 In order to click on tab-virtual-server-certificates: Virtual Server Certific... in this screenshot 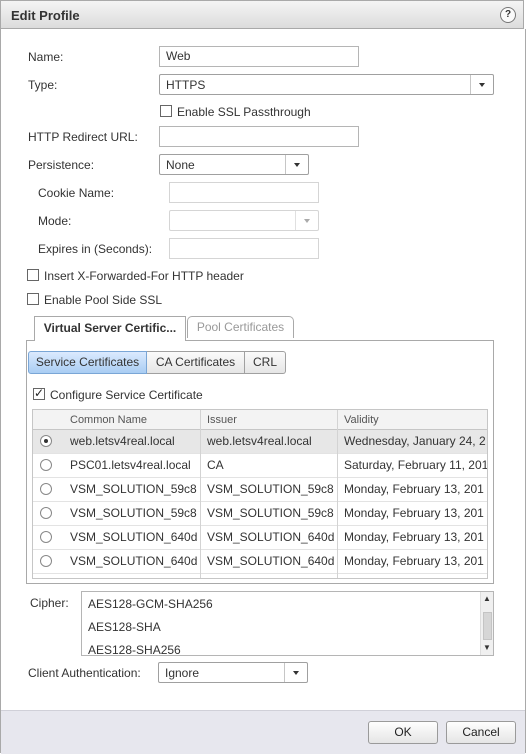, I will do `click(110, 328)`.